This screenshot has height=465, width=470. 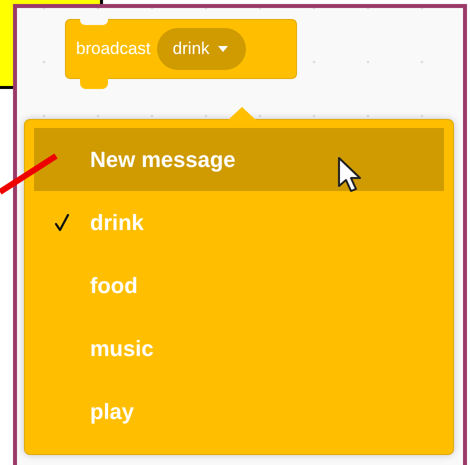 What do you see at coordinates (201, 49) in the screenshot?
I see `message-dropdown: drink` at bounding box center [201, 49].